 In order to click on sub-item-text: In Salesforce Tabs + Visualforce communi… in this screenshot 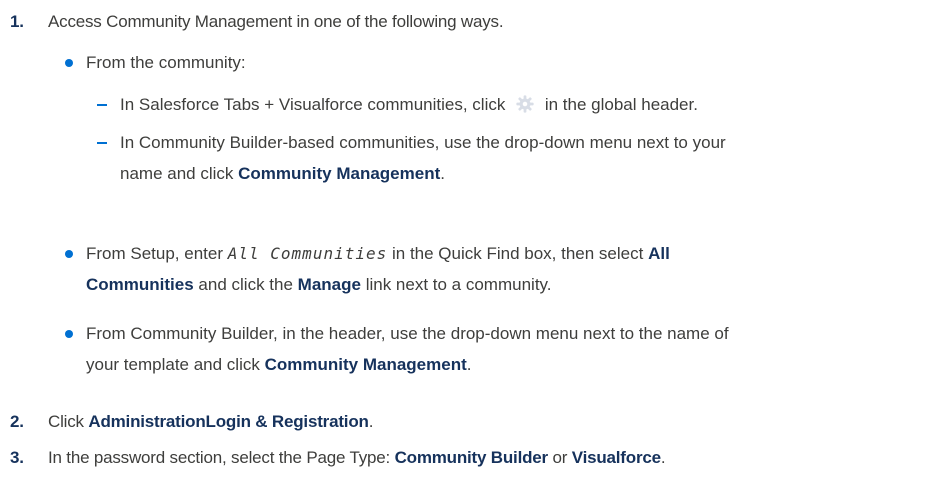, I will do `click(409, 104)`.